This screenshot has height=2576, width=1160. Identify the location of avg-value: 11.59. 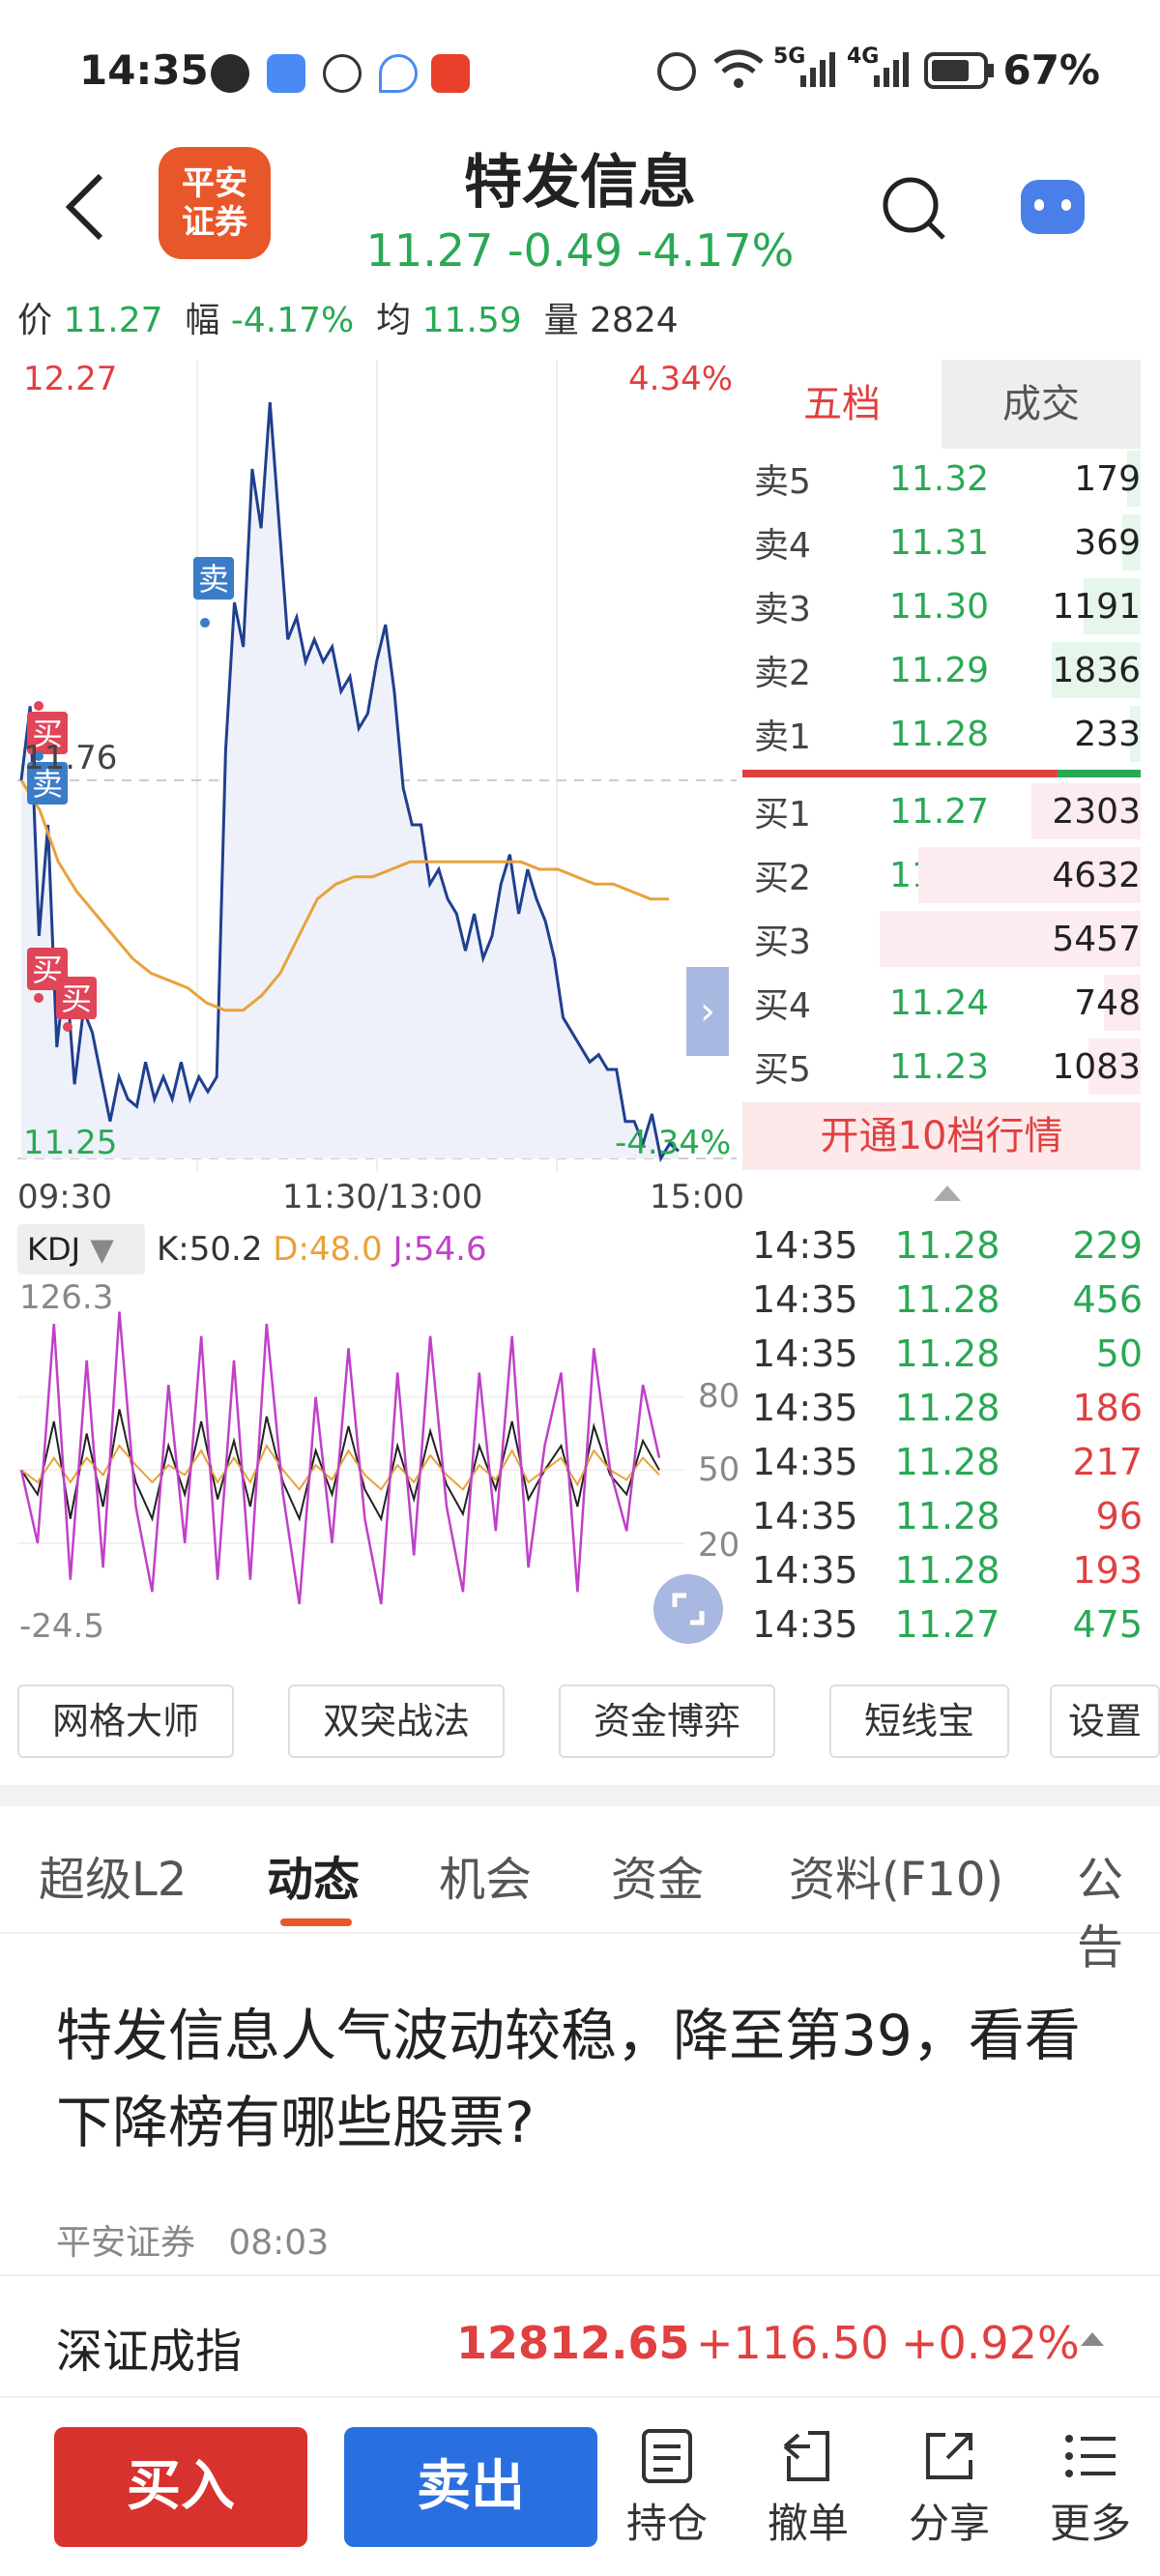
(472, 320).